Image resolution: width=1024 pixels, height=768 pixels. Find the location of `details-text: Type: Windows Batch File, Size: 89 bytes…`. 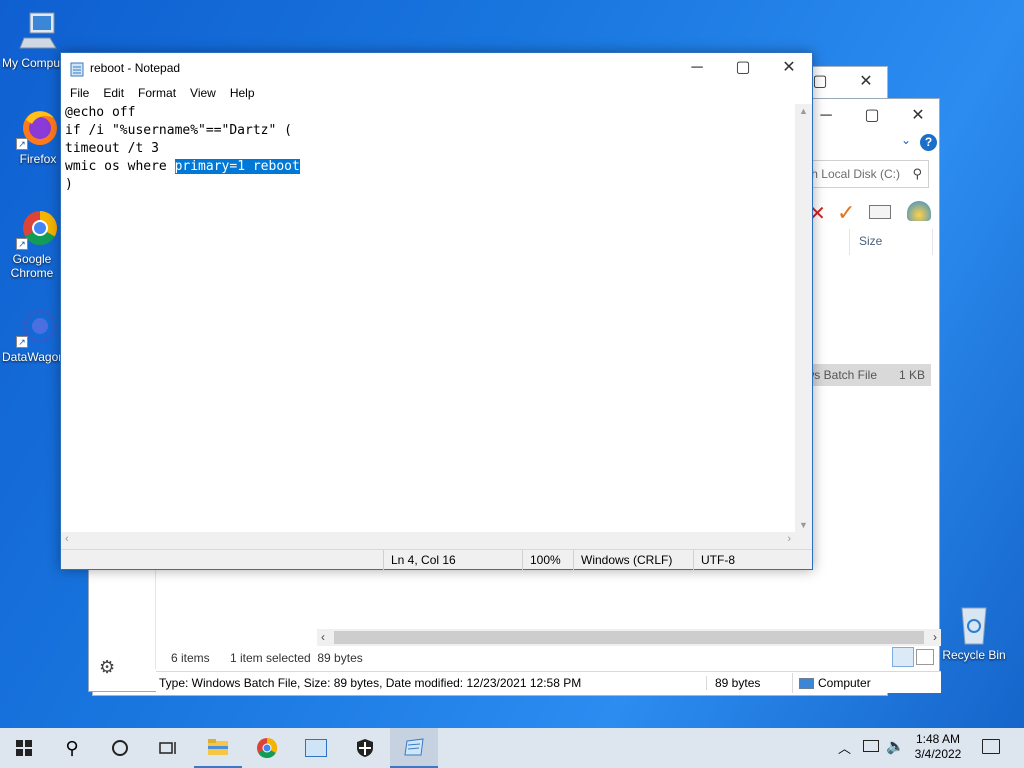

details-text: Type: Windows Batch File, Size: 89 bytes… is located at coordinates (370, 683).